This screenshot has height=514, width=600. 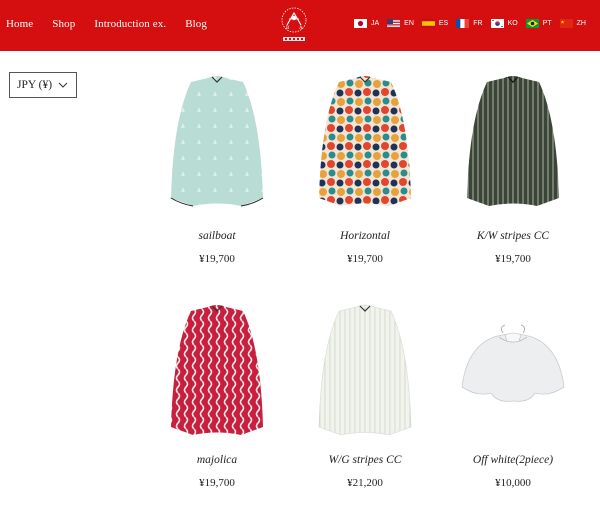 What do you see at coordinates (478, 23) in the screenshot?
I see `lang-fr-label: FR` at bounding box center [478, 23].